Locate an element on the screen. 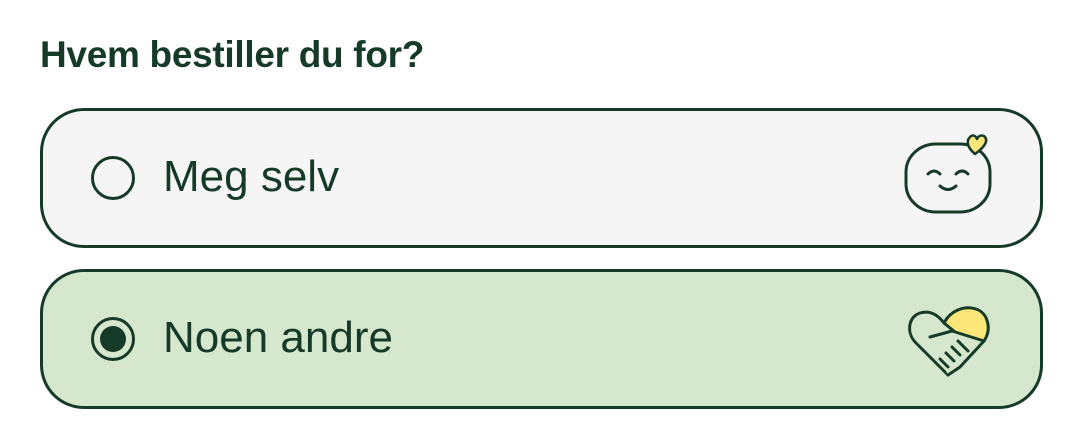  option-label-meg-selv: Meg selv is located at coordinates (251, 176).